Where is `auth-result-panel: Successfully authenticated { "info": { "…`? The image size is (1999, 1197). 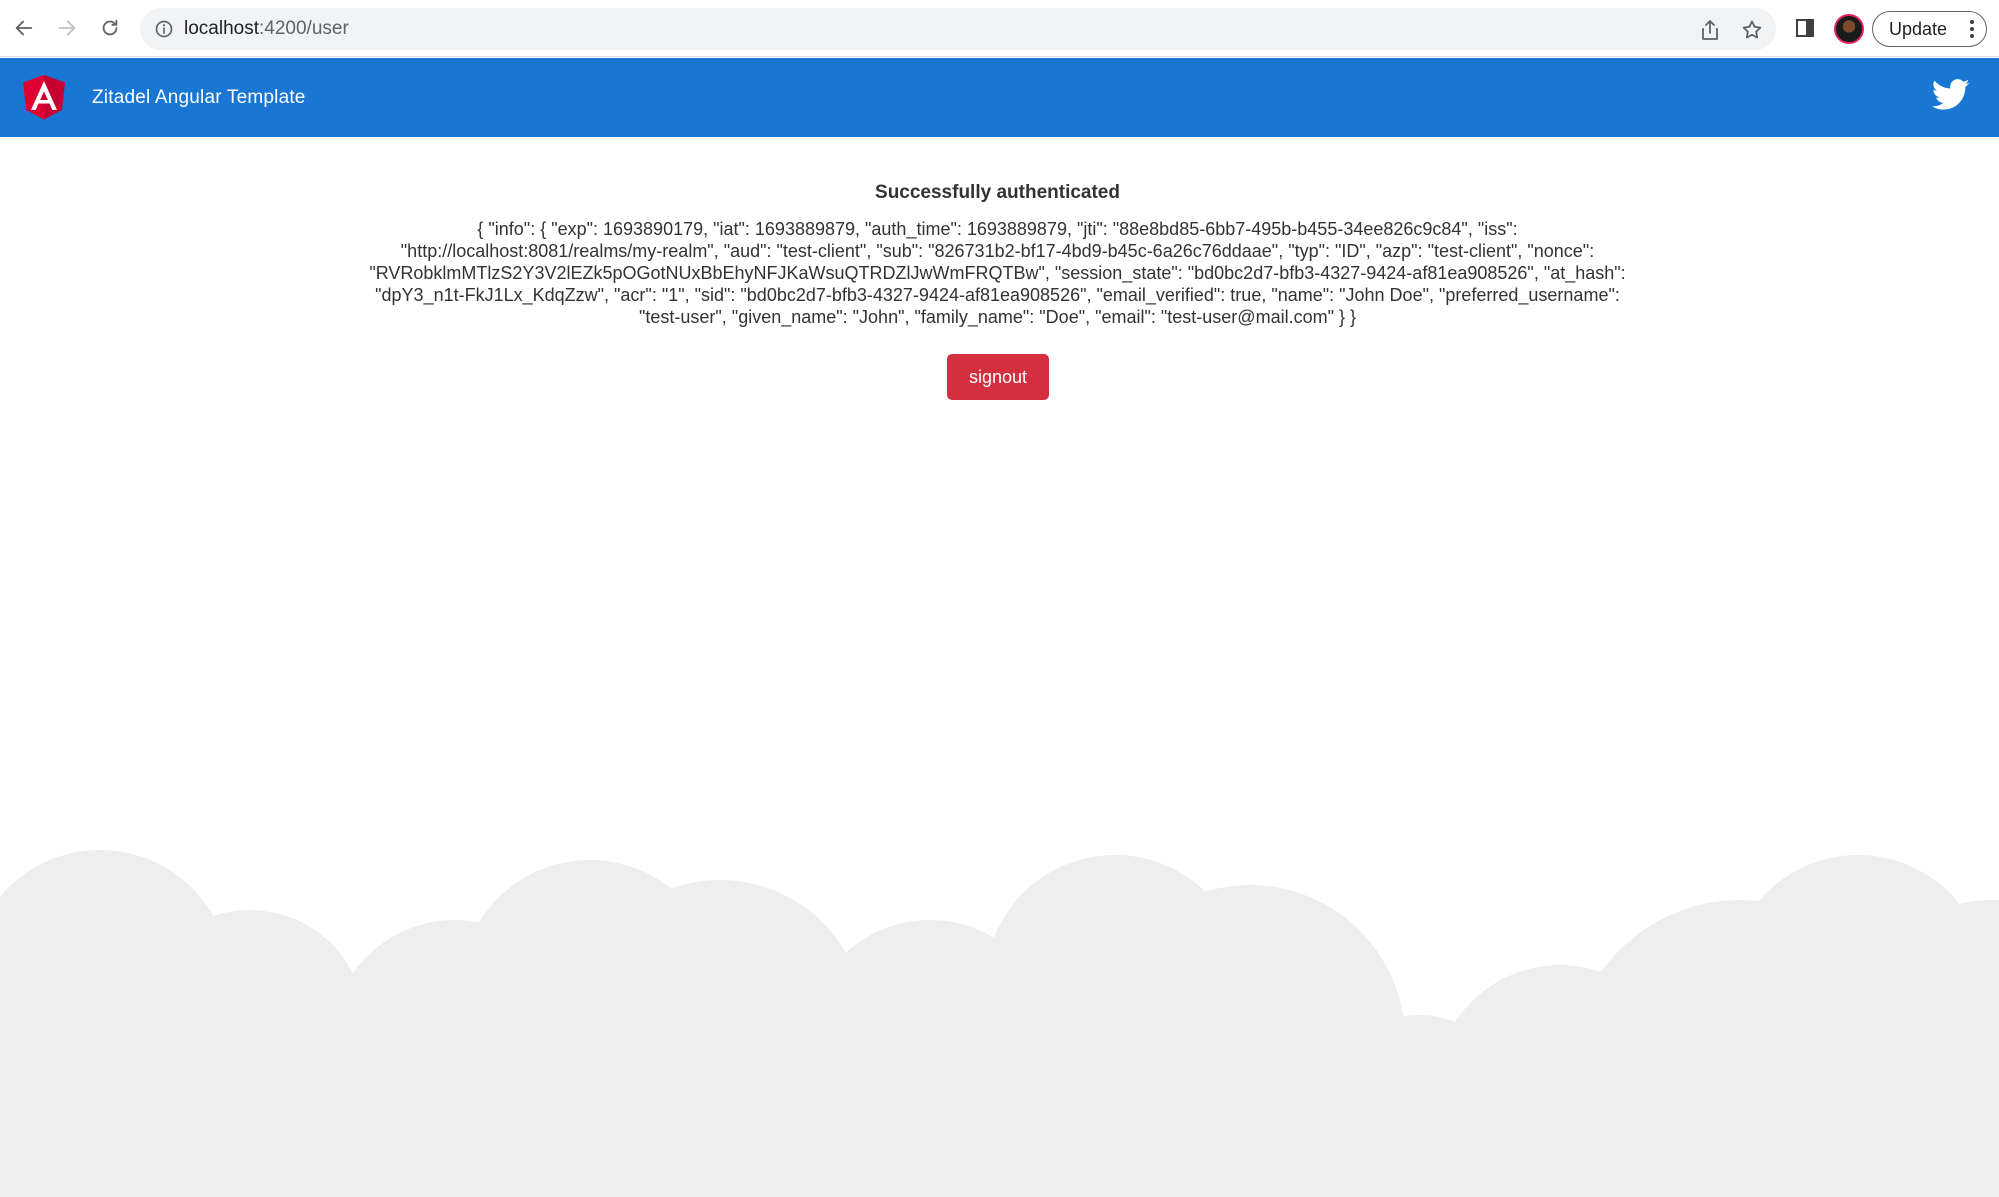
auth-result-panel: Successfully authenticated { "info": { "… is located at coordinates (997, 255).